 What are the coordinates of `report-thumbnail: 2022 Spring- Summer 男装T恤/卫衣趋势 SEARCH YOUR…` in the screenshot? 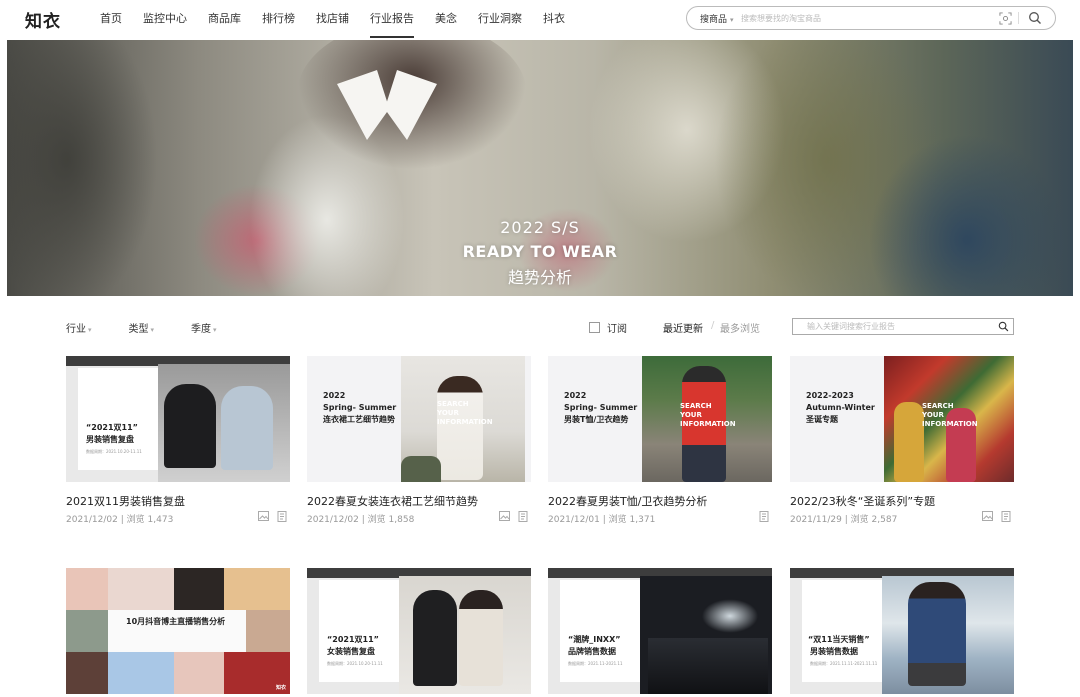 It's located at (660, 419).